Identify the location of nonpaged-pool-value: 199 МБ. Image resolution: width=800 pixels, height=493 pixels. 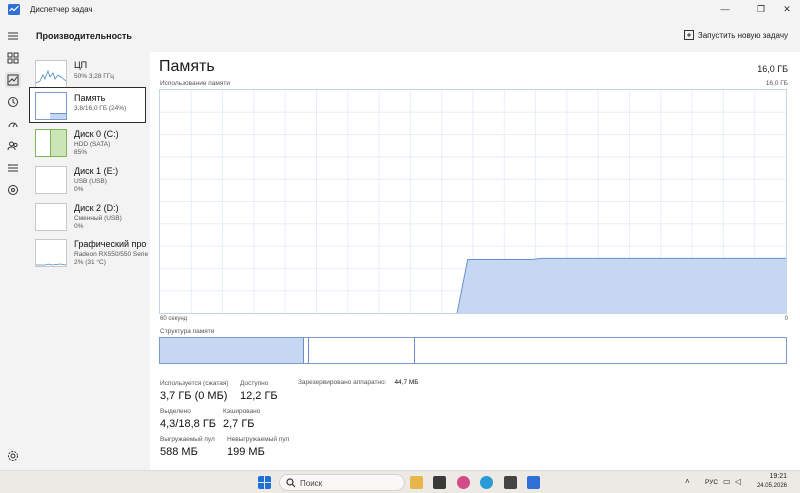
(246, 452).